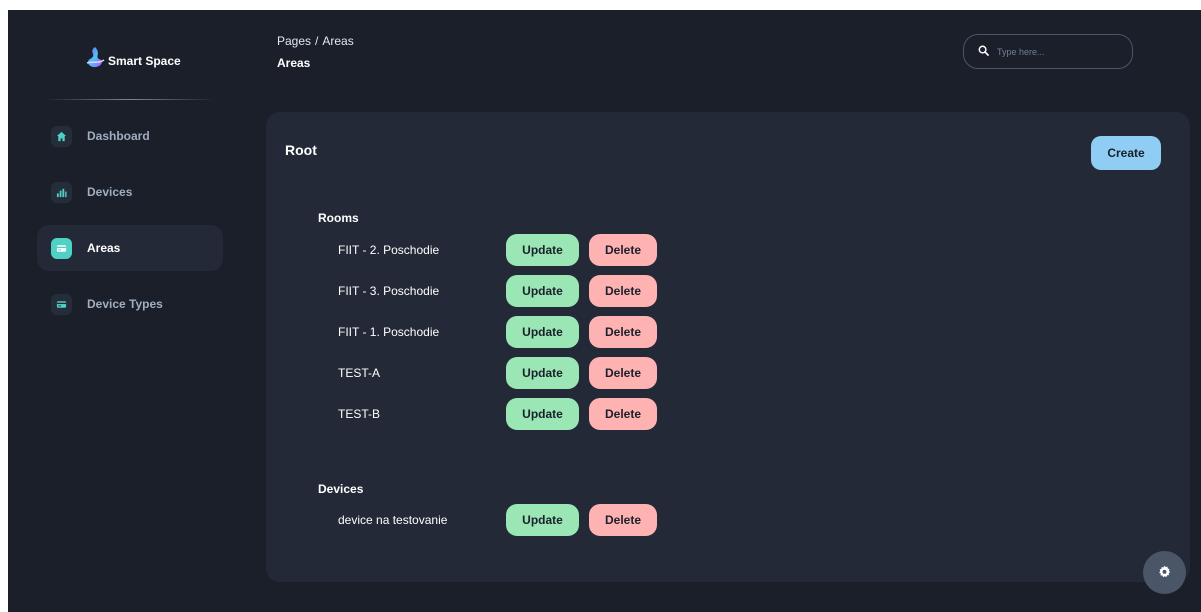  Describe the element at coordinates (1126, 153) in the screenshot. I see `create-button: Create` at that location.